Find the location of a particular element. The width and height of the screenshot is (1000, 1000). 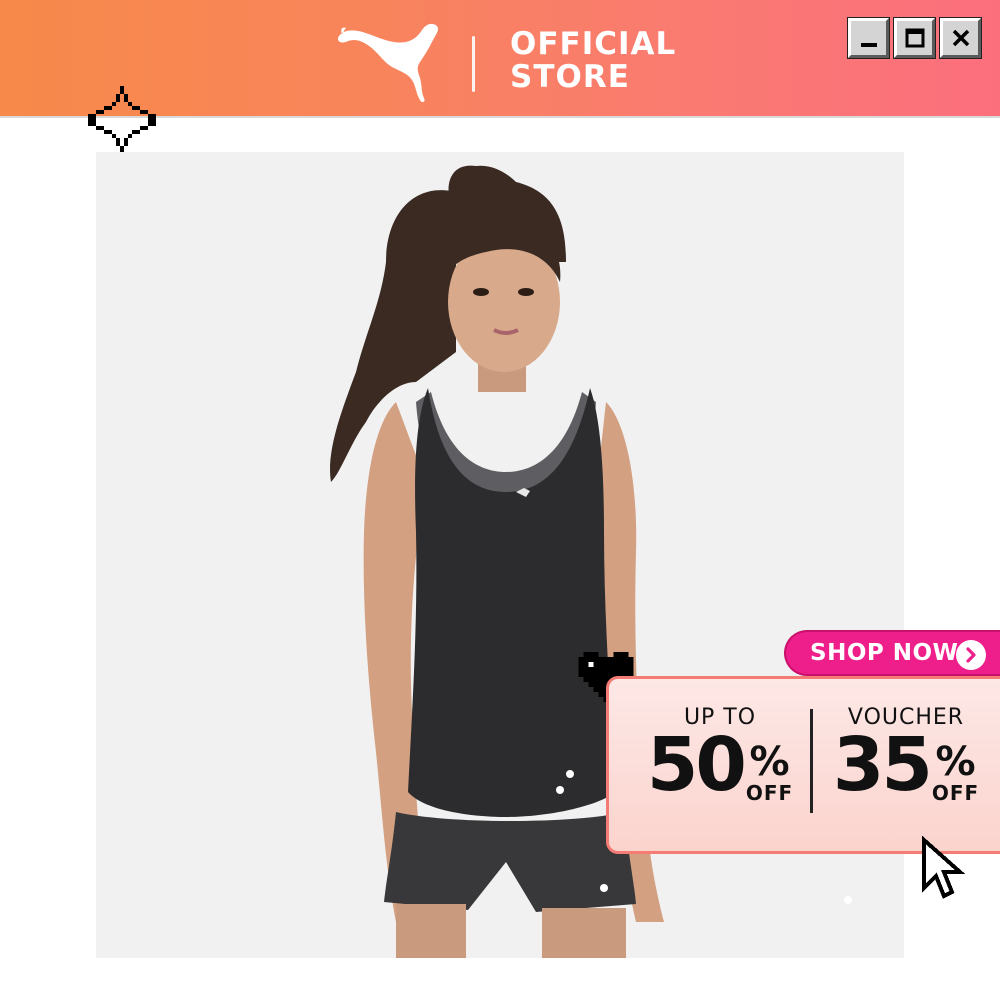

maximize-button is located at coordinates (914, 38).